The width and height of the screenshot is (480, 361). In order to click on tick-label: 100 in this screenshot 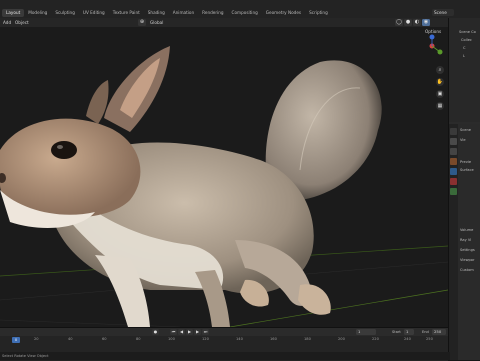, I will do `click(171, 339)`.